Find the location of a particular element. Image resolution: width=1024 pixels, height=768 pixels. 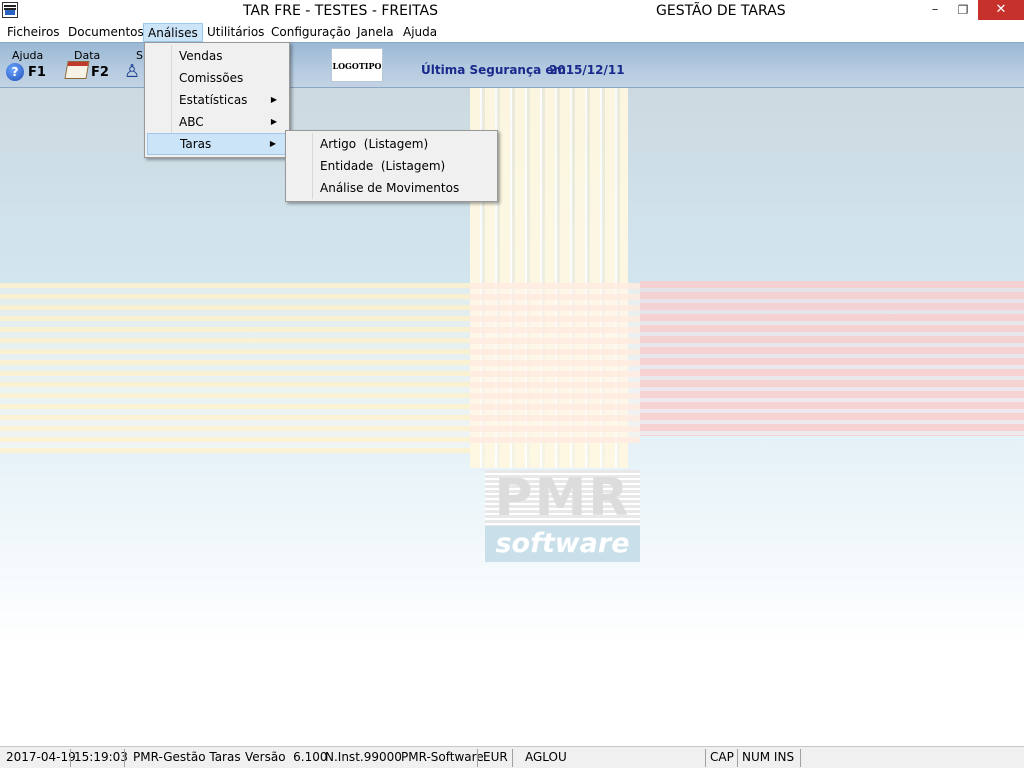

status-app-name: PMR-Gestão Taras is located at coordinates (187, 757).